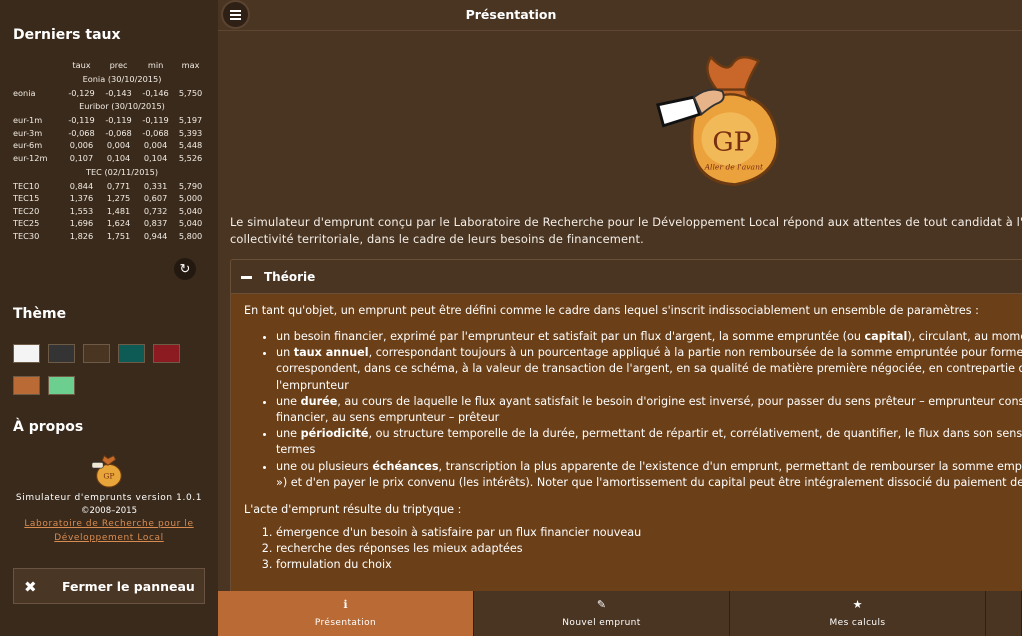  What do you see at coordinates (190, 145) in the screenshot?
I see `rate-value: 5,448` at bounding box center [190, 145].